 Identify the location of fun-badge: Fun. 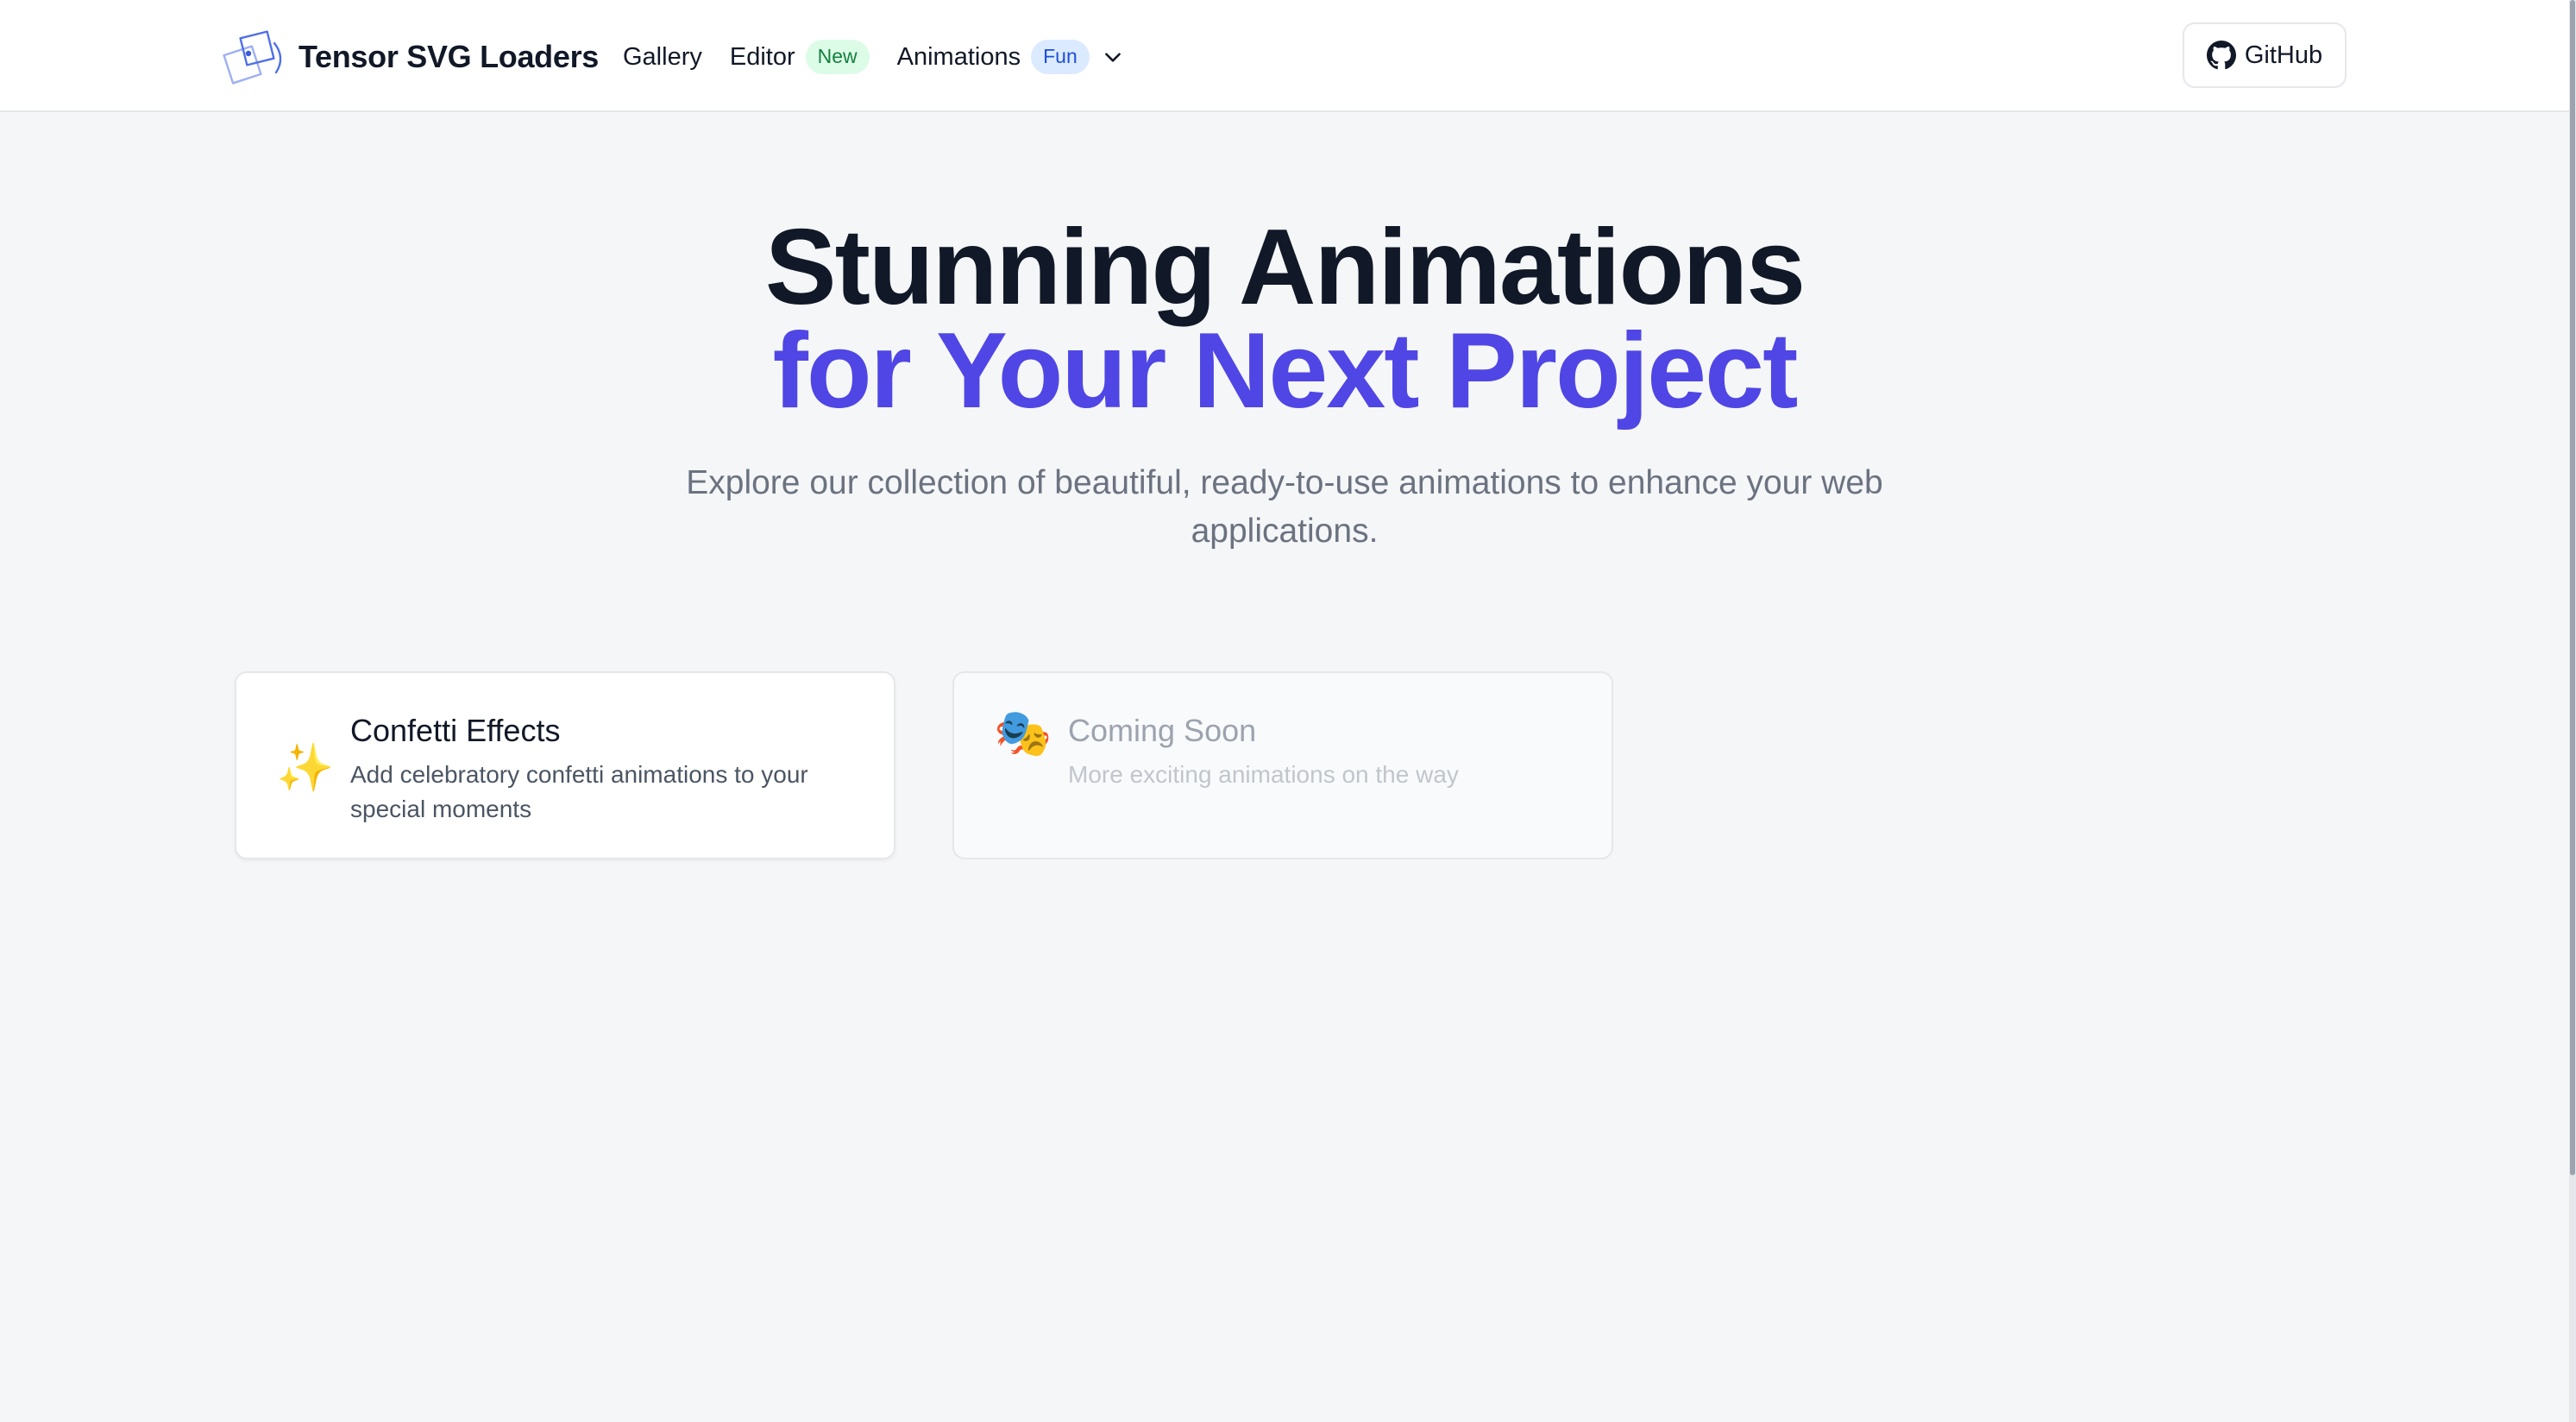
(1060, 57).